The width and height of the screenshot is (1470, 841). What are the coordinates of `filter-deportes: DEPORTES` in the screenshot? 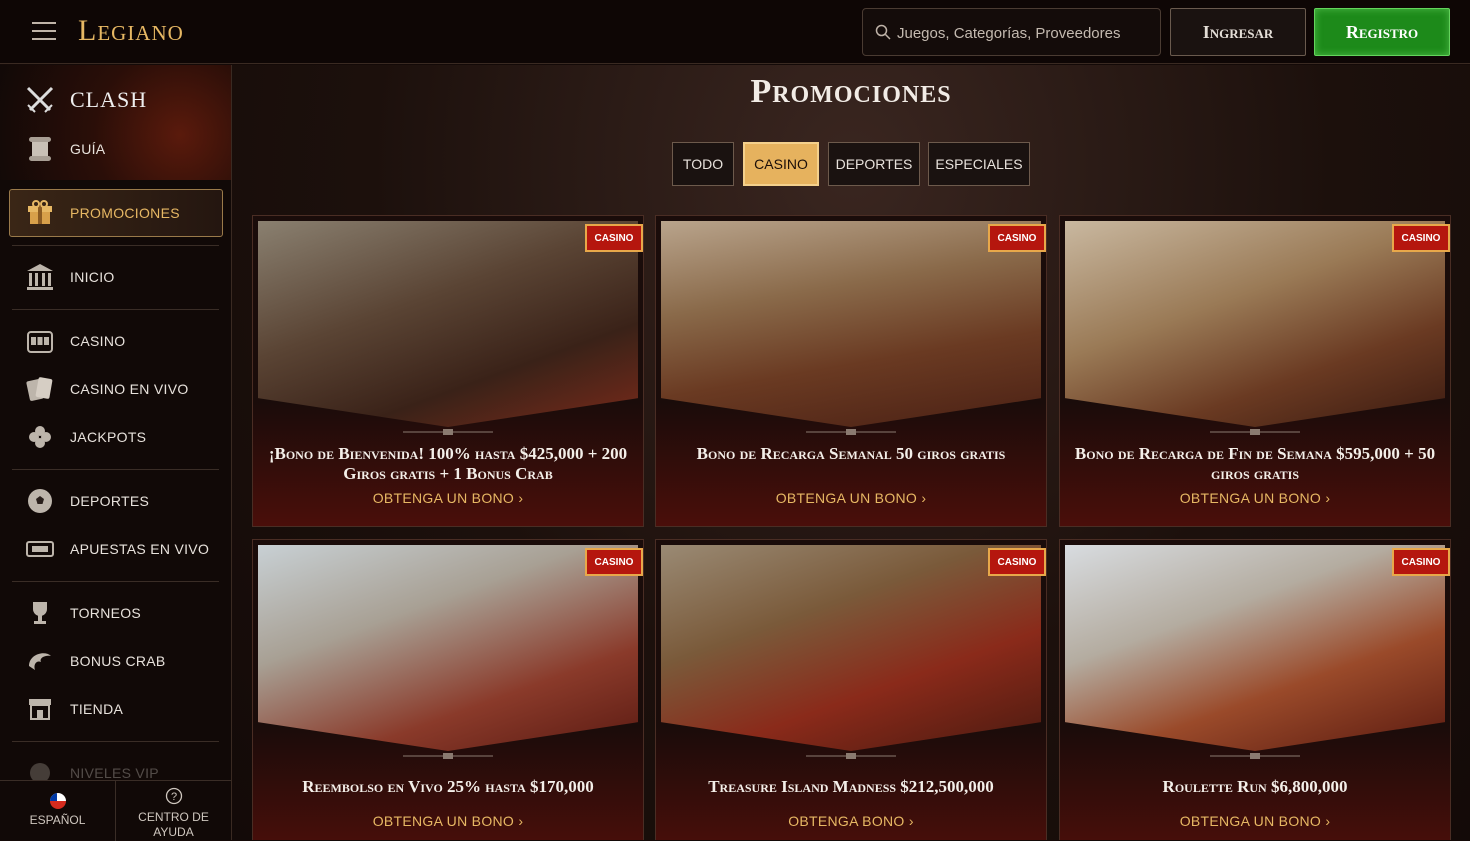 It's located at (874, 164).